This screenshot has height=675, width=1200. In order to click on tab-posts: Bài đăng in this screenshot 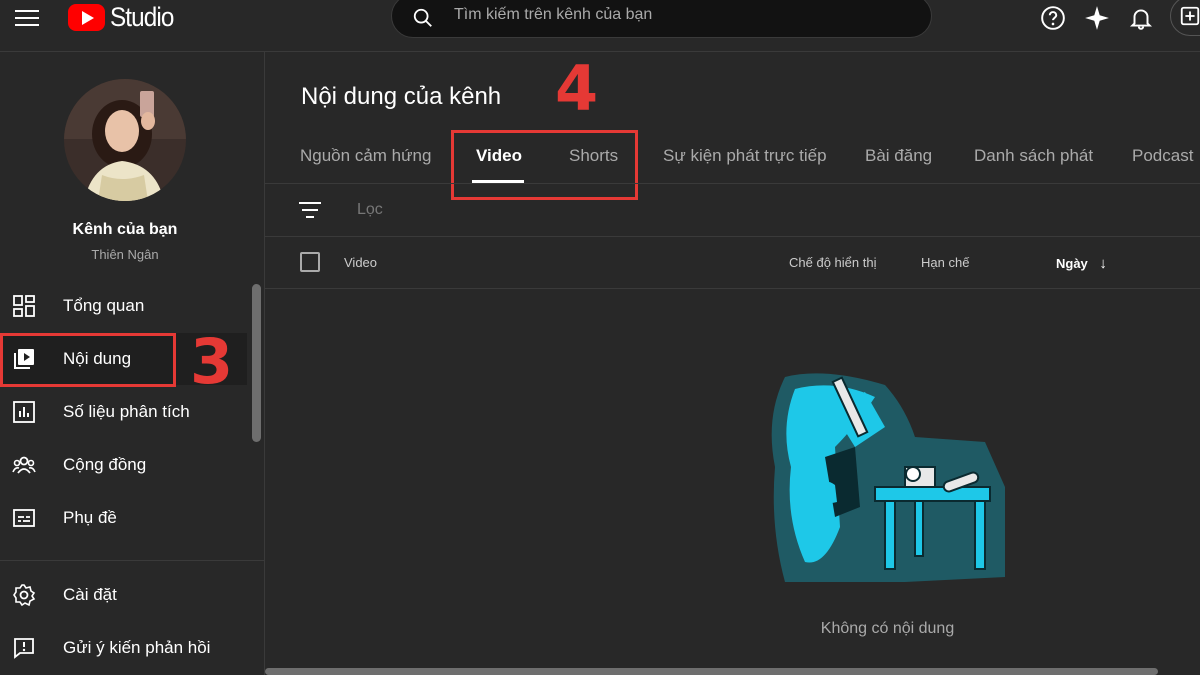, I will do `click(898, 156)`.